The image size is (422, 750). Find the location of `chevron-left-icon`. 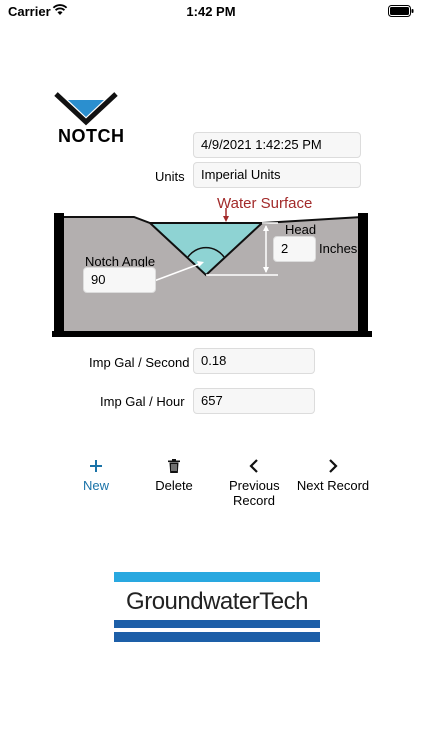

chevron-left-icon is located at coordinates (254, 467).